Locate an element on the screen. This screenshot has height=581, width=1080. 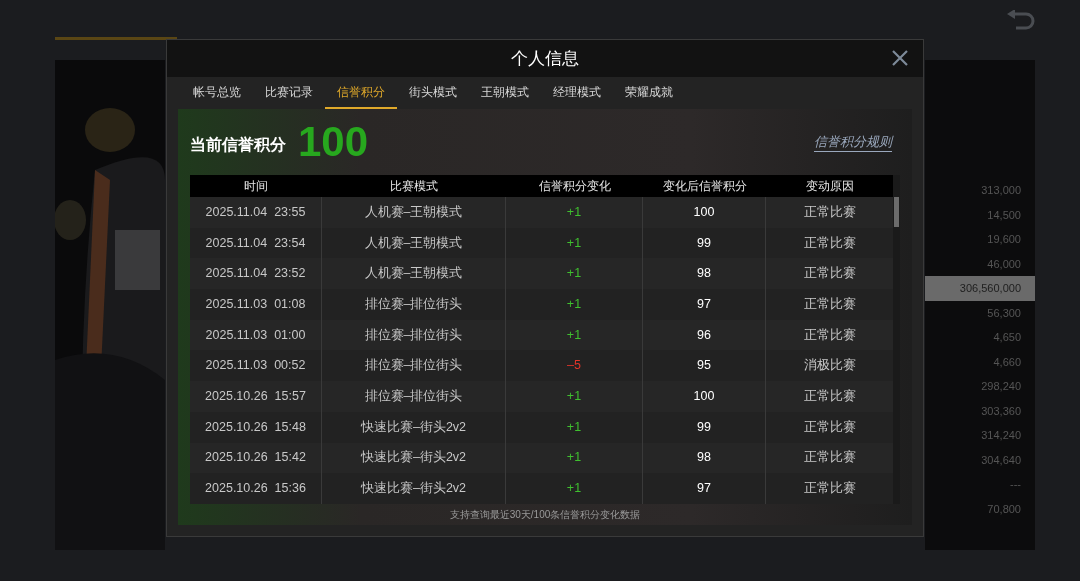
side-value: 46,000 is located at coordinates (1004, 264).